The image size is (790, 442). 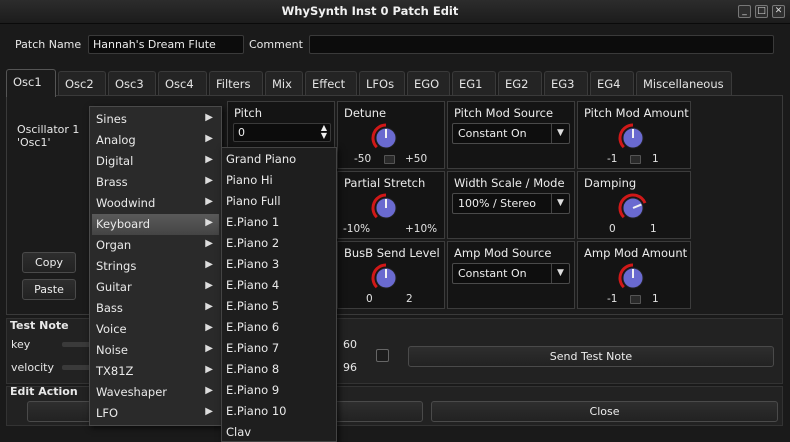 I want to click on tab-osc1: Osc1, so click(x=31, y=83).